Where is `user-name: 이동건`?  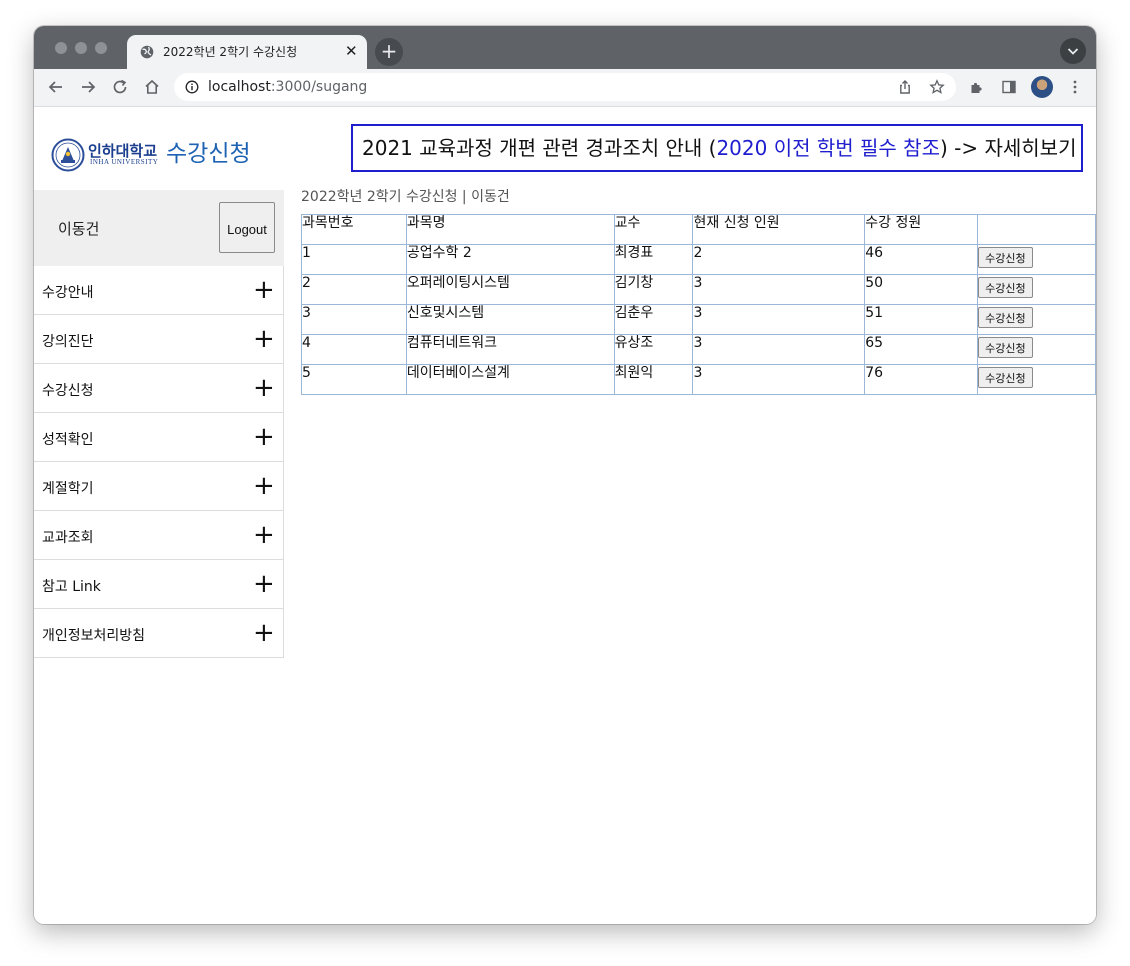 user-name: 이동건 is located at coordinates (79, 229).